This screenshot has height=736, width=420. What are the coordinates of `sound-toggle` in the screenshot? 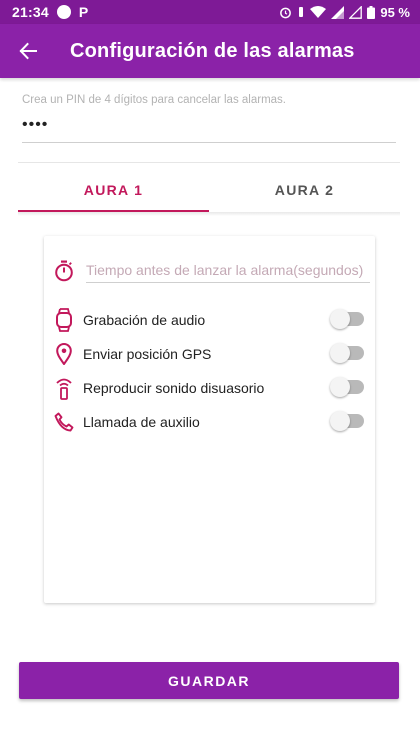 It's located at (347, 387).